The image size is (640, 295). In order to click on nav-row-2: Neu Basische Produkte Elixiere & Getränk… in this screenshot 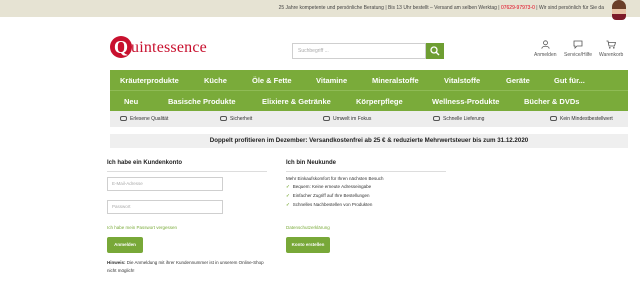, I will do `click(369, 101)`.